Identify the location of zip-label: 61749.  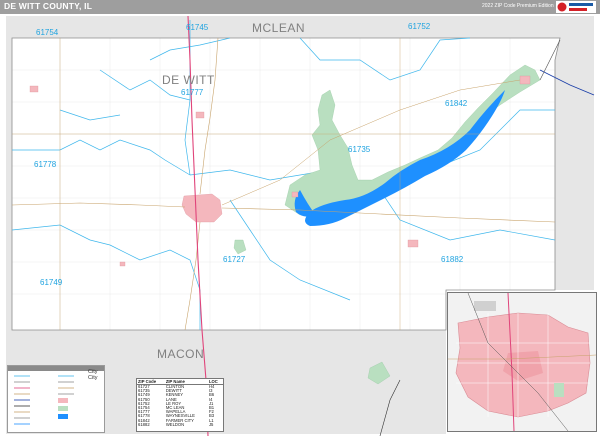
(51, 282).